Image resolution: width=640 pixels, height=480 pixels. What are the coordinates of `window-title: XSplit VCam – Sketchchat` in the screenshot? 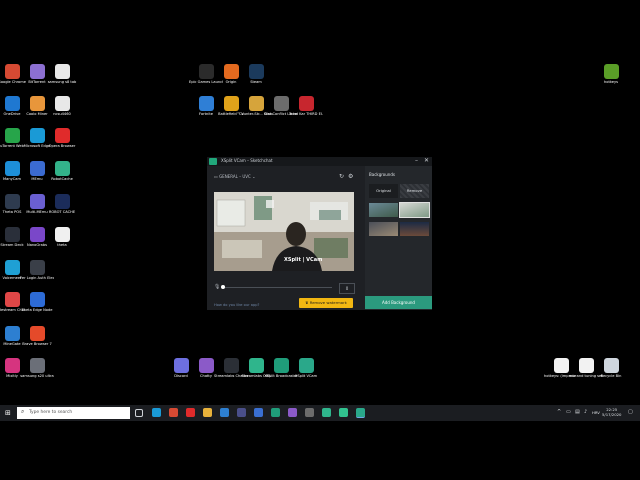 It's located at (247, 160).